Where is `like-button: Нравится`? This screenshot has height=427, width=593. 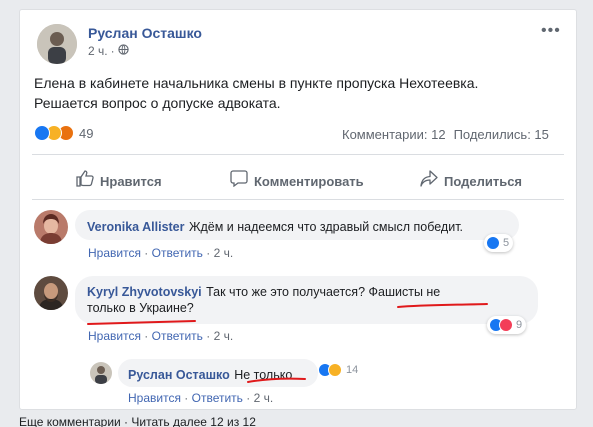
like-button: Нравится is located at coordinates (119, 181).